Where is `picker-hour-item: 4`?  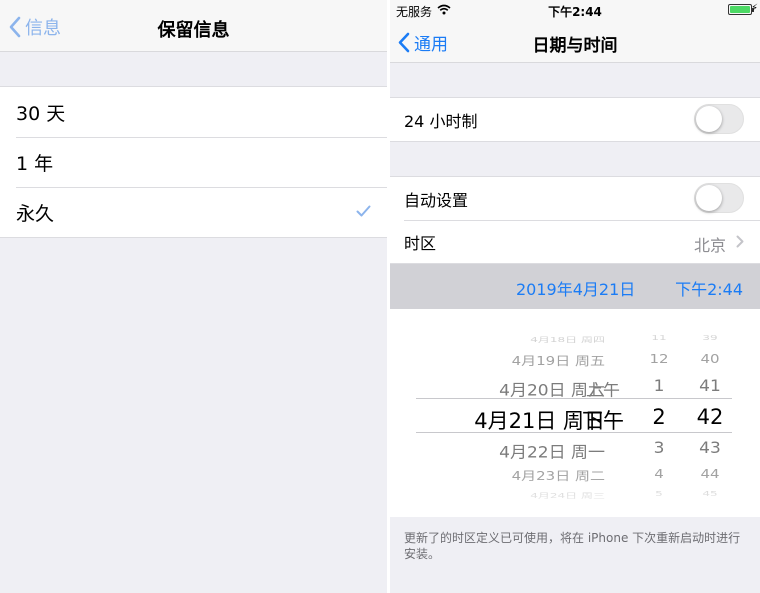 picker-hour-item: 4 is located at coordinates (659, 473).